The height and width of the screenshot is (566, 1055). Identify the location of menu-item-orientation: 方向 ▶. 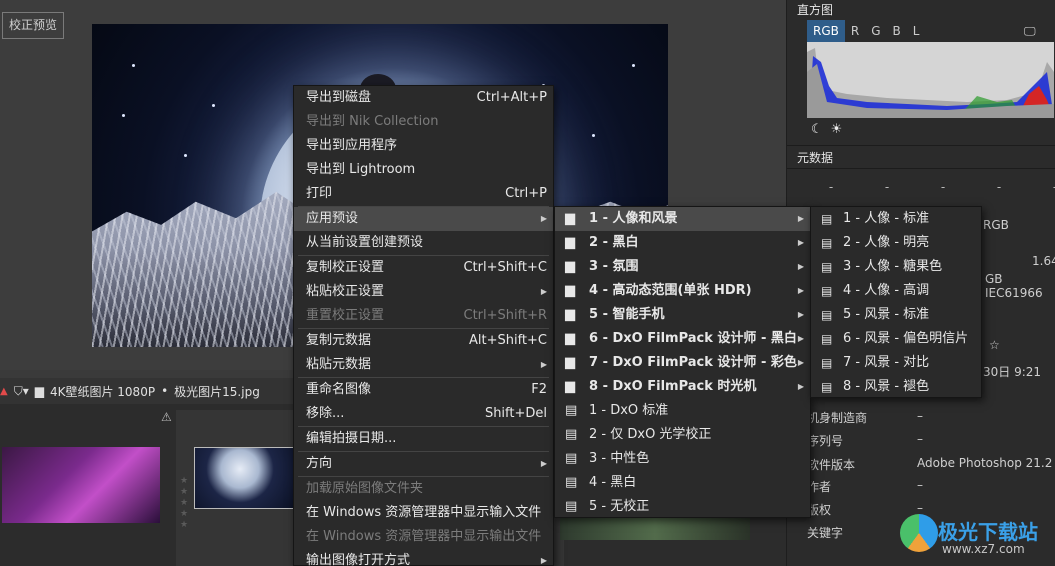
(423, 464).